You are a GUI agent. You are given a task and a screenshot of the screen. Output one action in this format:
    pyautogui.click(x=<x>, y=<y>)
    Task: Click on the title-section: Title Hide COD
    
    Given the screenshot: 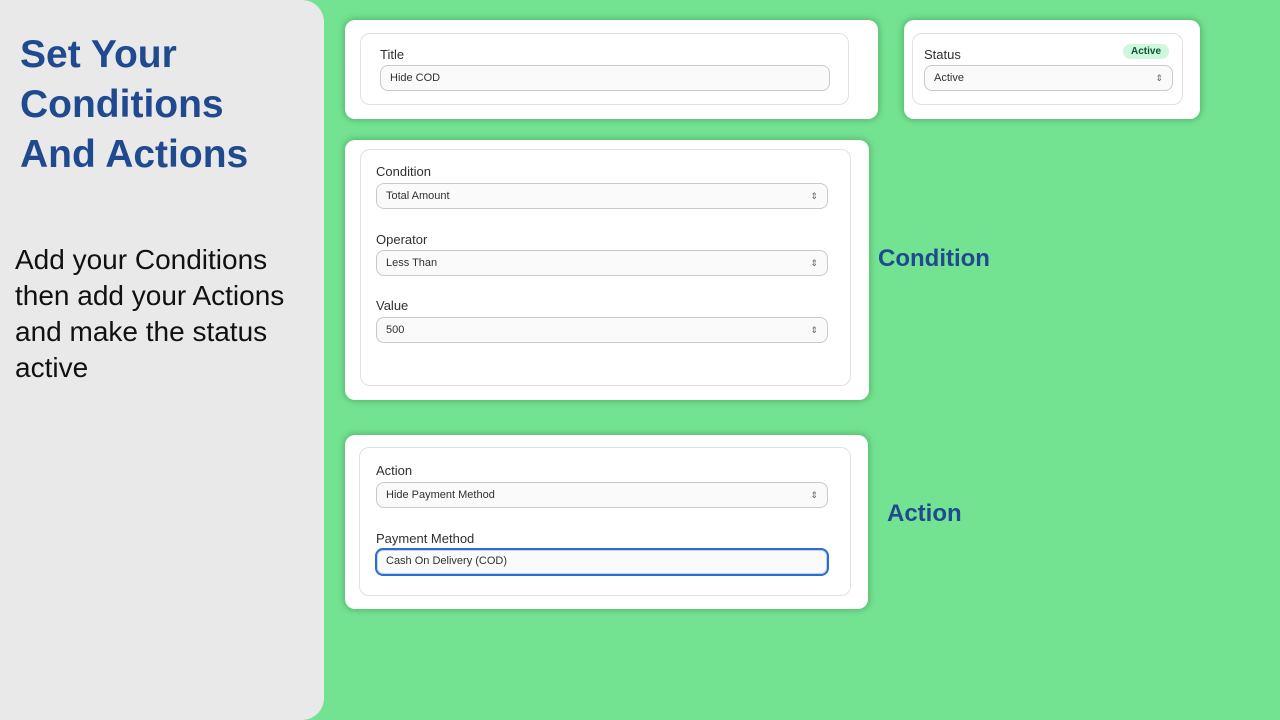 What is the action you would take?
    pyautogui.click(x=604, y=69)
    